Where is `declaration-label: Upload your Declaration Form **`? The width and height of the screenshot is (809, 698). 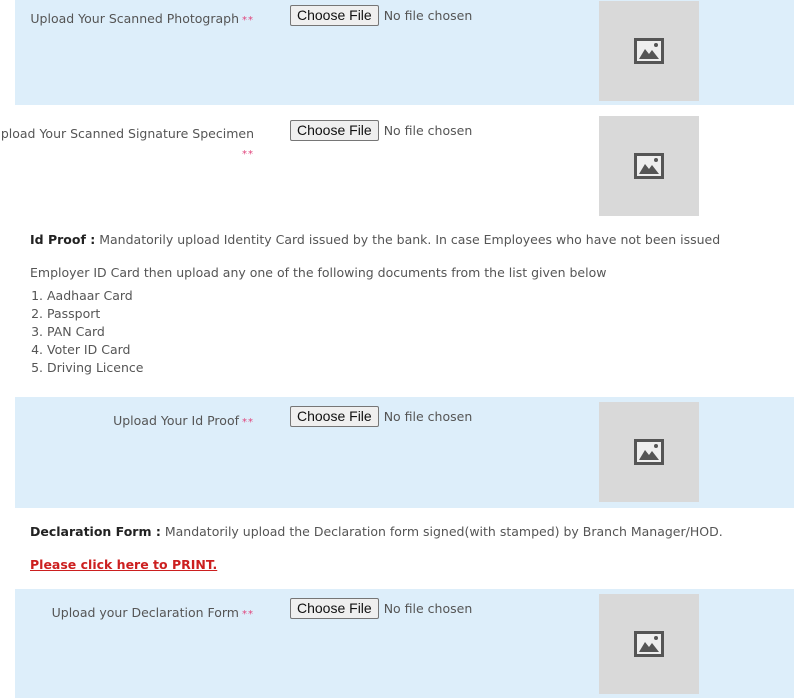 declaration-label: Upload your Declaration Form ** is located at coordinates (152, 612).